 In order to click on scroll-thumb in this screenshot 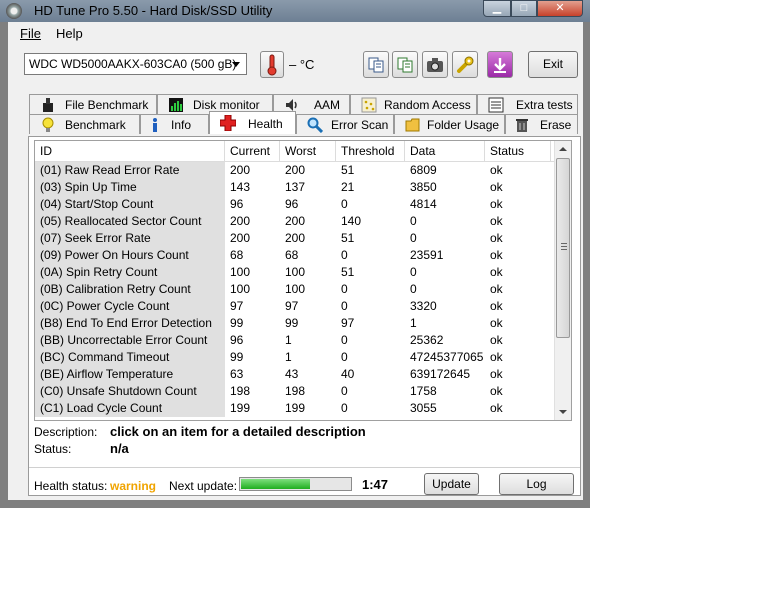, I will do `click(563, 248)`.